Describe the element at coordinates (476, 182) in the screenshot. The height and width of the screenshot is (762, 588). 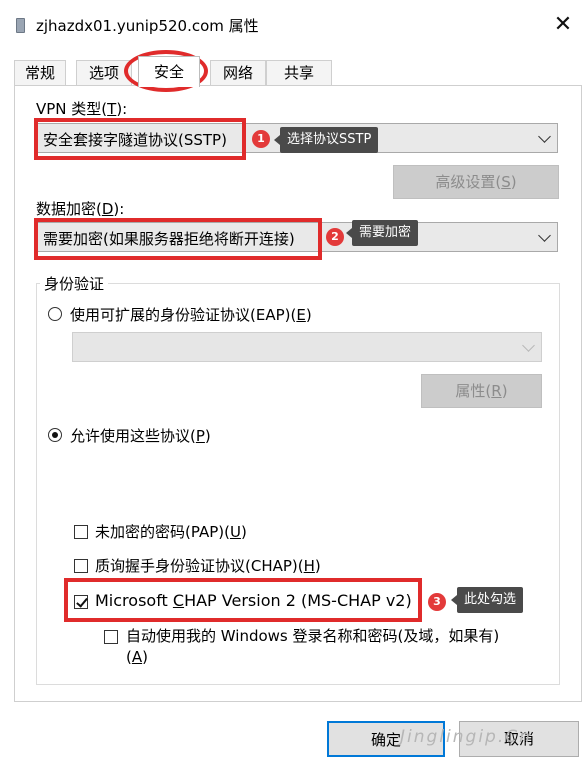
I see `advanced-settings-button: 高级设置(S)` at that location.